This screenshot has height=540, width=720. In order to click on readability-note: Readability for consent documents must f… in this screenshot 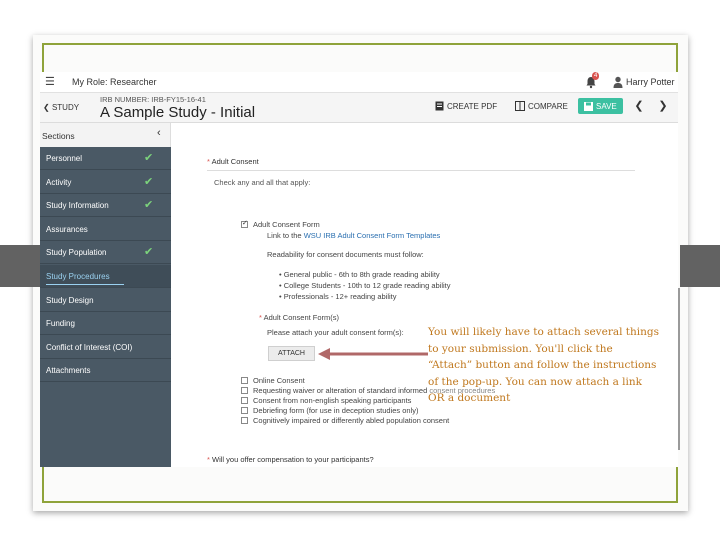, I will do `click(345, 254)`.